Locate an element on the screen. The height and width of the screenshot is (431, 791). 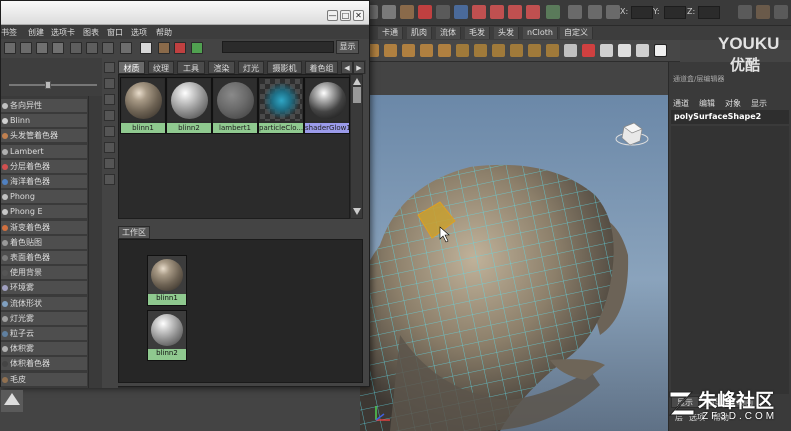
snap-curve-icon is located at coordinates (479, 12).